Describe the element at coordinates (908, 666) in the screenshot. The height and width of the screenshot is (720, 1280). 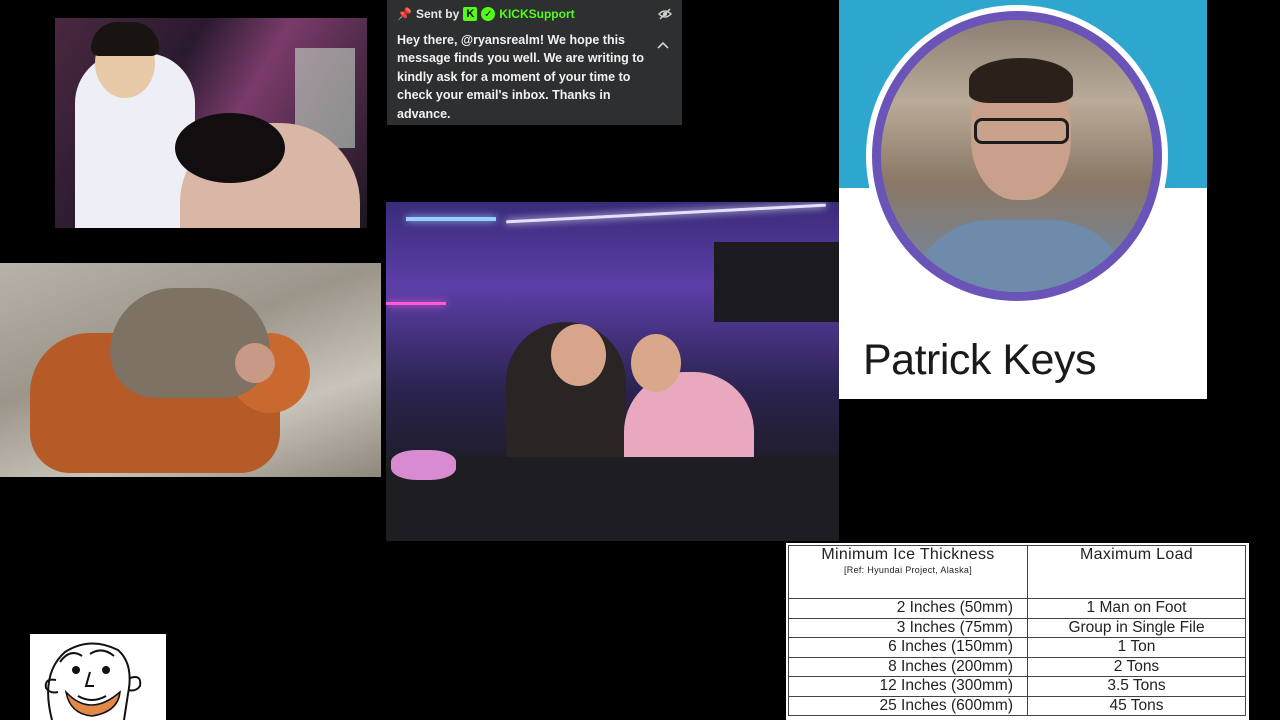
I see `thickness-cell: 8 Inches (200mm)` at that location.